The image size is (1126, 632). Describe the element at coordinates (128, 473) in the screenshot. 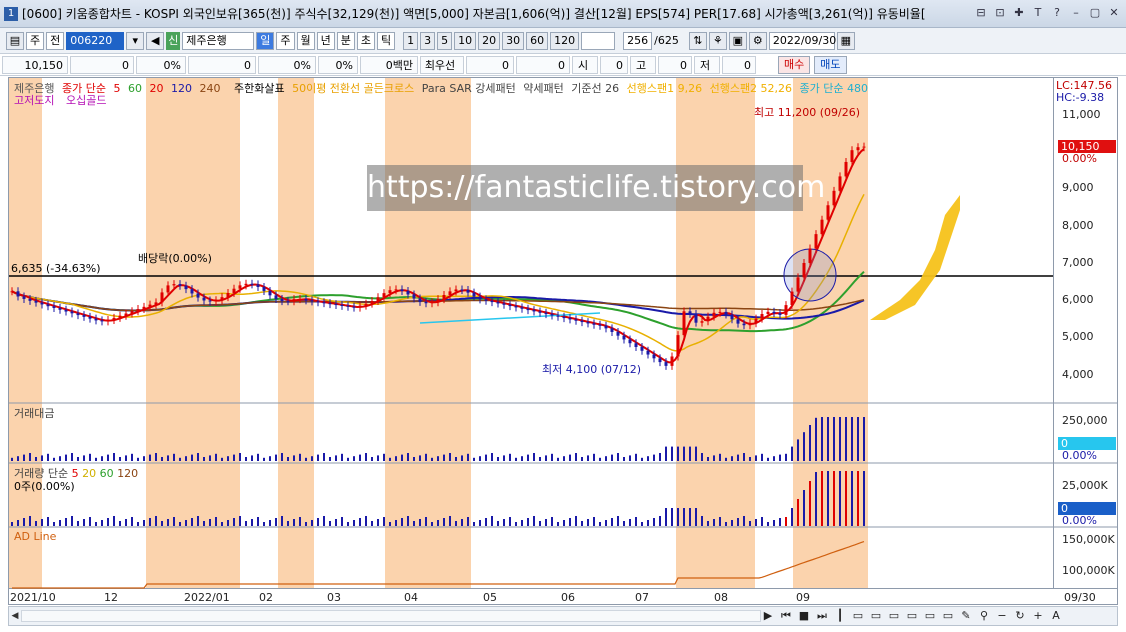

I see `volume-ma120: 120` at that location.